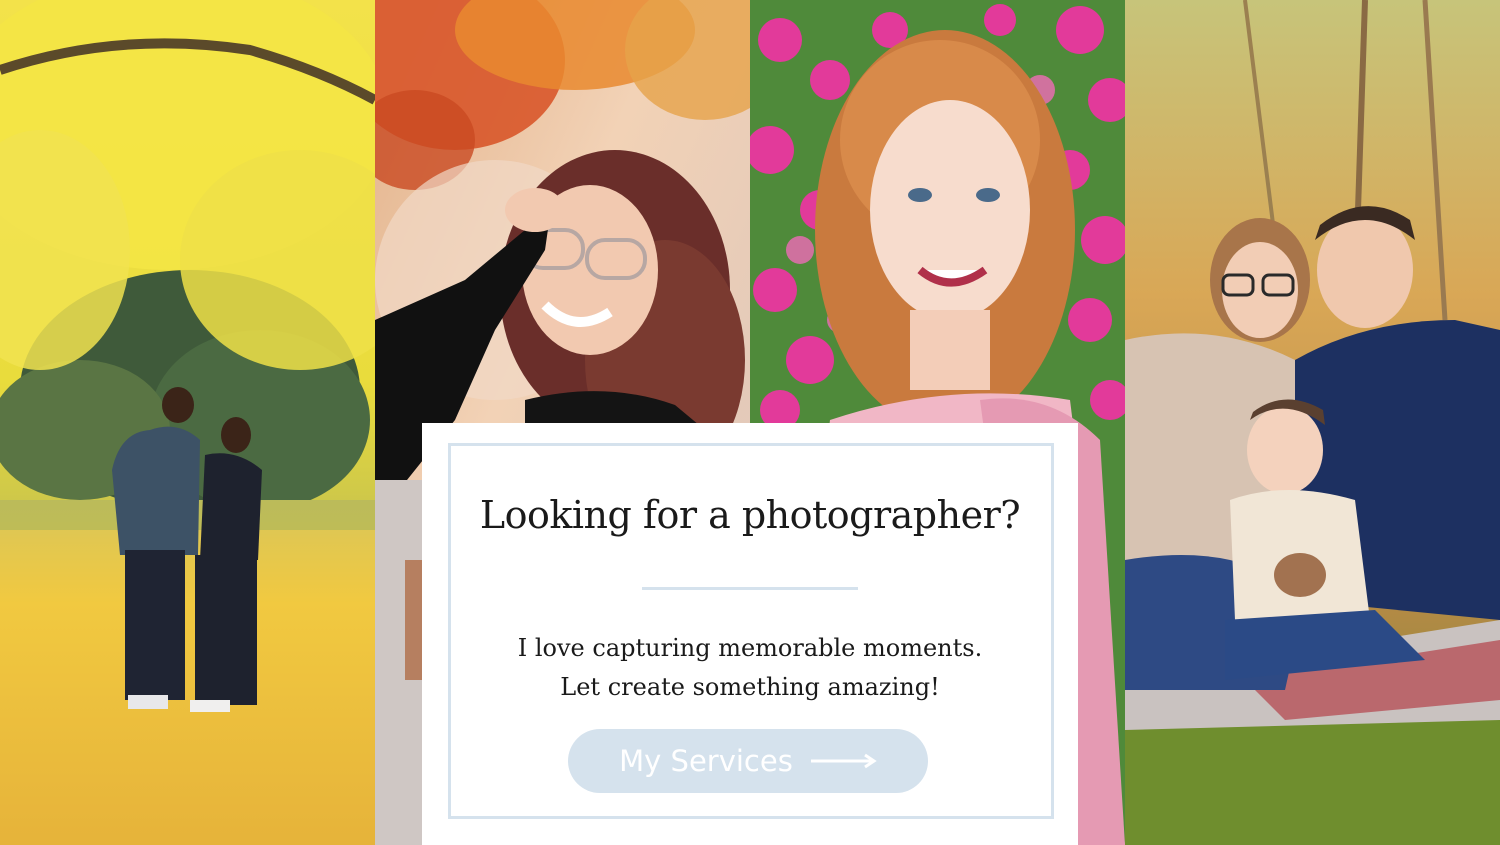 This screenshot has height=845, width=1500. What do you see at coordinates (706, 761) in the screenshot?
I see `my-services-button-label: My Services` at bounding box center [706, 761].